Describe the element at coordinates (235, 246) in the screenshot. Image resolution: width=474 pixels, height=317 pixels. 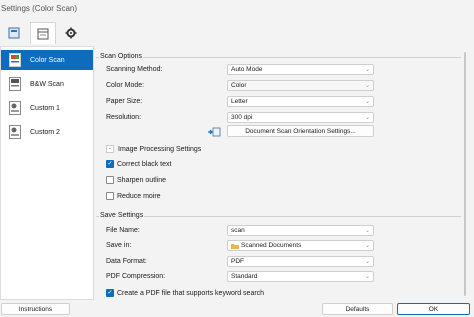
I see `folder-icon` at that location.